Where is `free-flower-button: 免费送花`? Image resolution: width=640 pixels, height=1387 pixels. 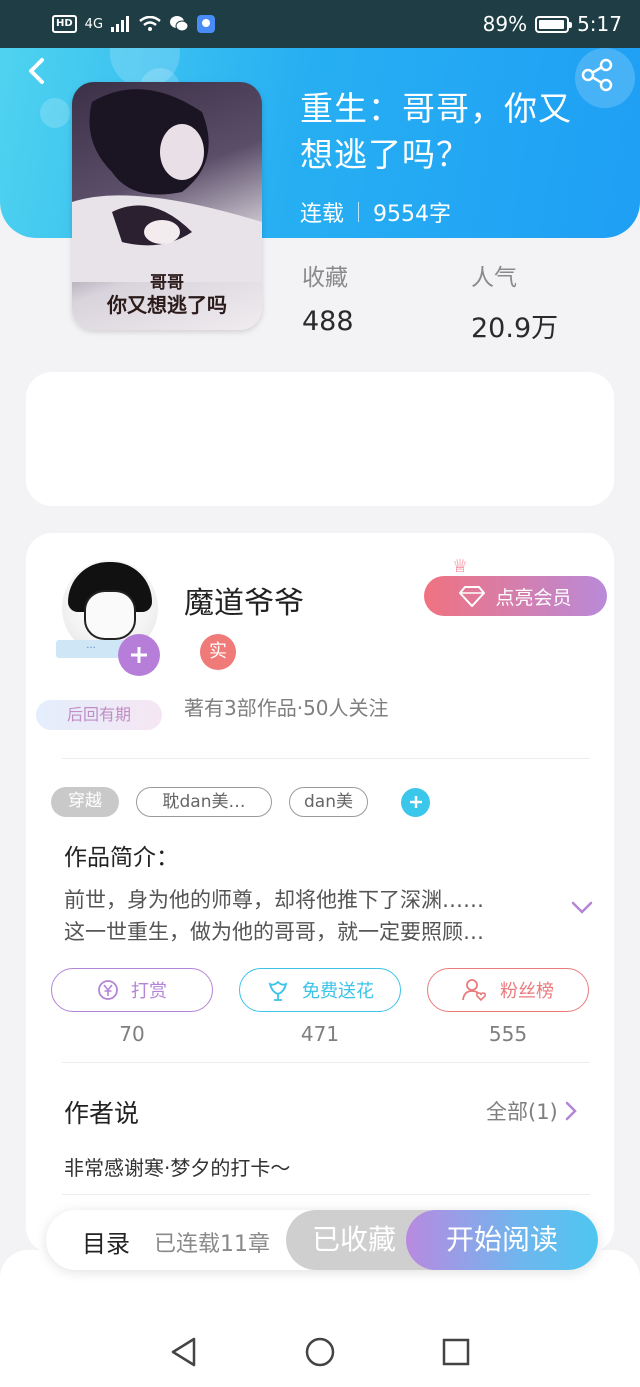
free-flower-button: 免费送花 is located at coordinates (320, 990).